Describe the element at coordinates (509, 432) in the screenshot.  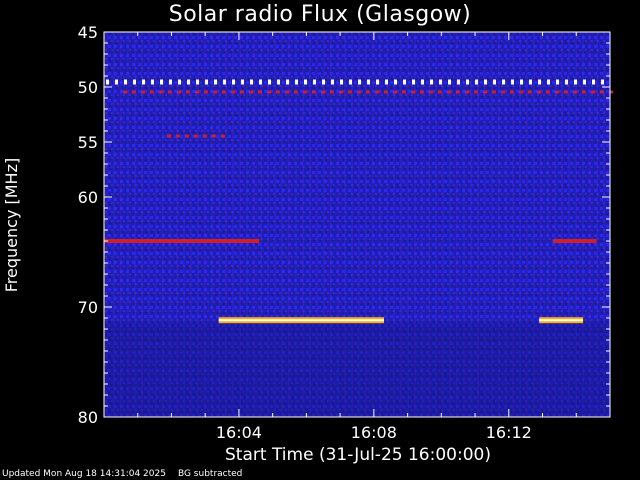
I see `x-tick-label: 16:12` at that location.